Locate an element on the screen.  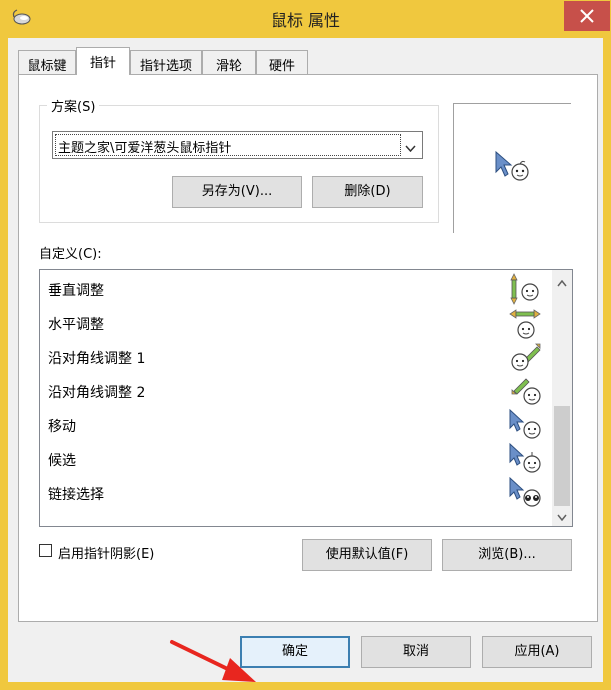
list-item-label: 沿对角线调整 1 is located at coordinates (97, 359).